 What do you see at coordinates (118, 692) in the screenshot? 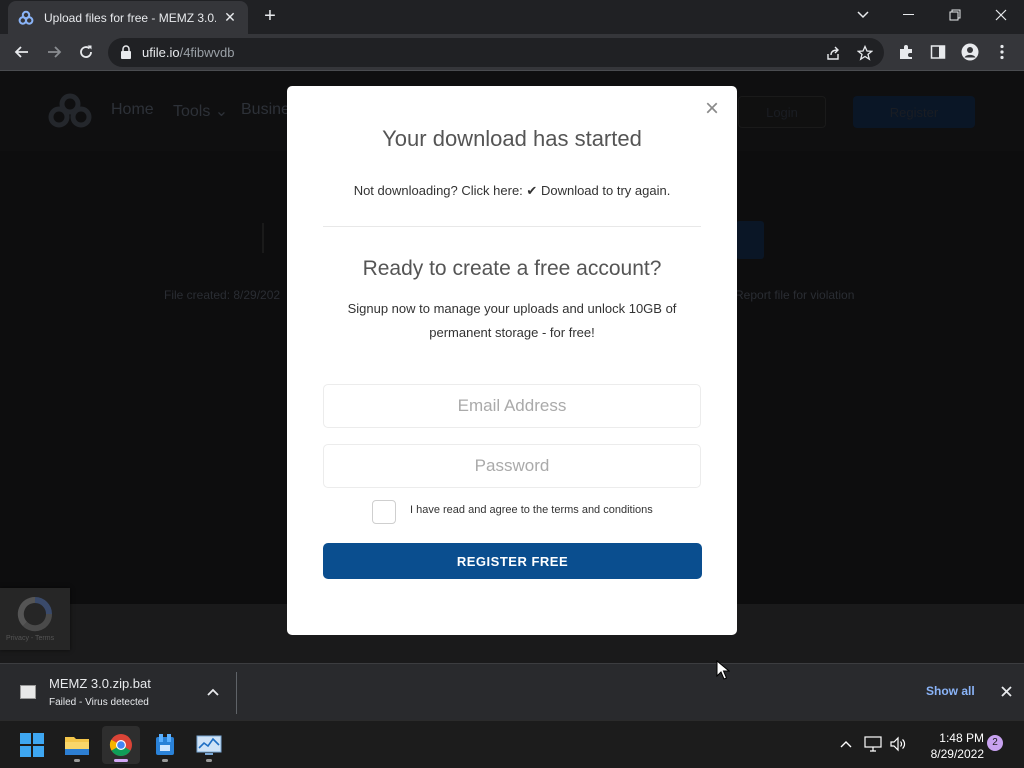
I see `download-item: MEMZ 3.0.zip.bat Failed - Virus detected` at bounding box center [118, 692].